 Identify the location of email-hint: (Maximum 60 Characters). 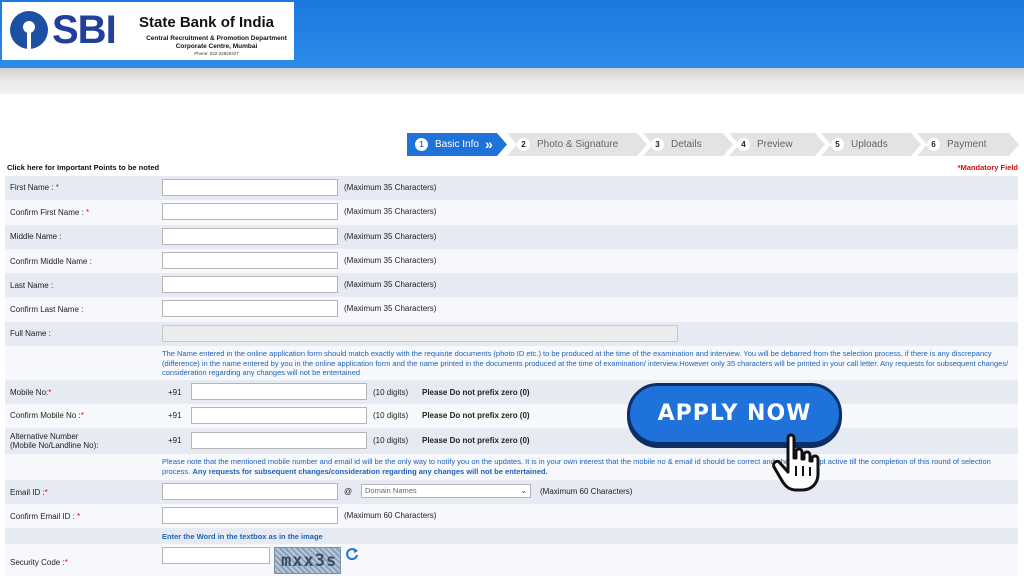
(586, 491).